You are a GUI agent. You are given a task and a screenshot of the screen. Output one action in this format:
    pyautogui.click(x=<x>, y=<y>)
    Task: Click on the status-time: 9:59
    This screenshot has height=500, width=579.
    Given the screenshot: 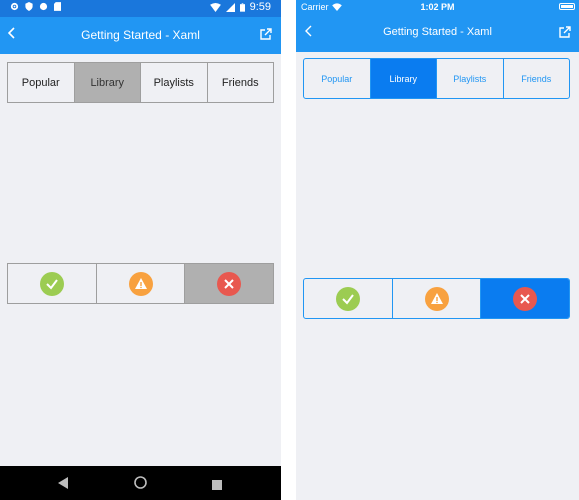 What is the action you would take?
    pyautogui.click(x=260, y=7)
    